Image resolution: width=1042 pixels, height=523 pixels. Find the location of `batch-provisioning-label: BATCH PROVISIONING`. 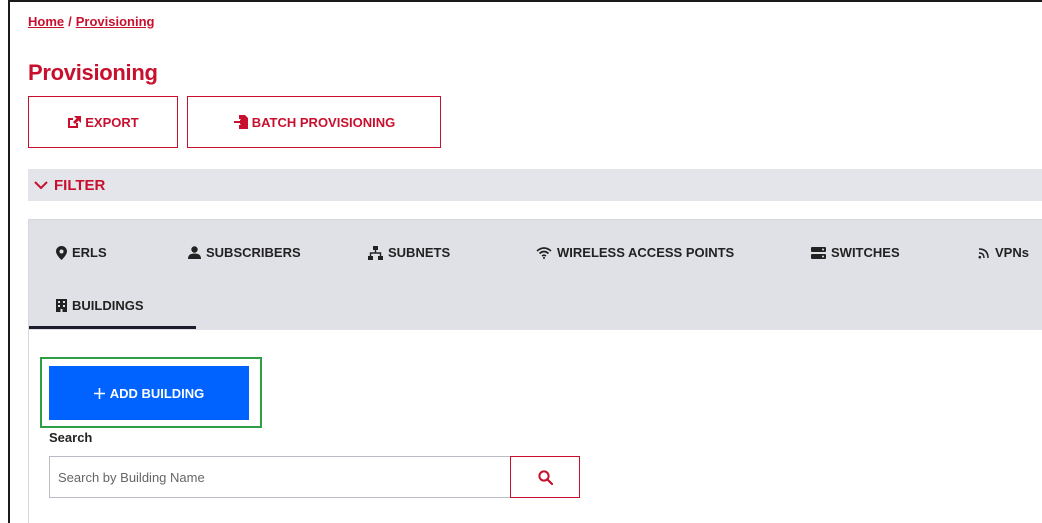

batch-provisioning-label: BATCH PROVISIONING is located at coordinates (323, 122).